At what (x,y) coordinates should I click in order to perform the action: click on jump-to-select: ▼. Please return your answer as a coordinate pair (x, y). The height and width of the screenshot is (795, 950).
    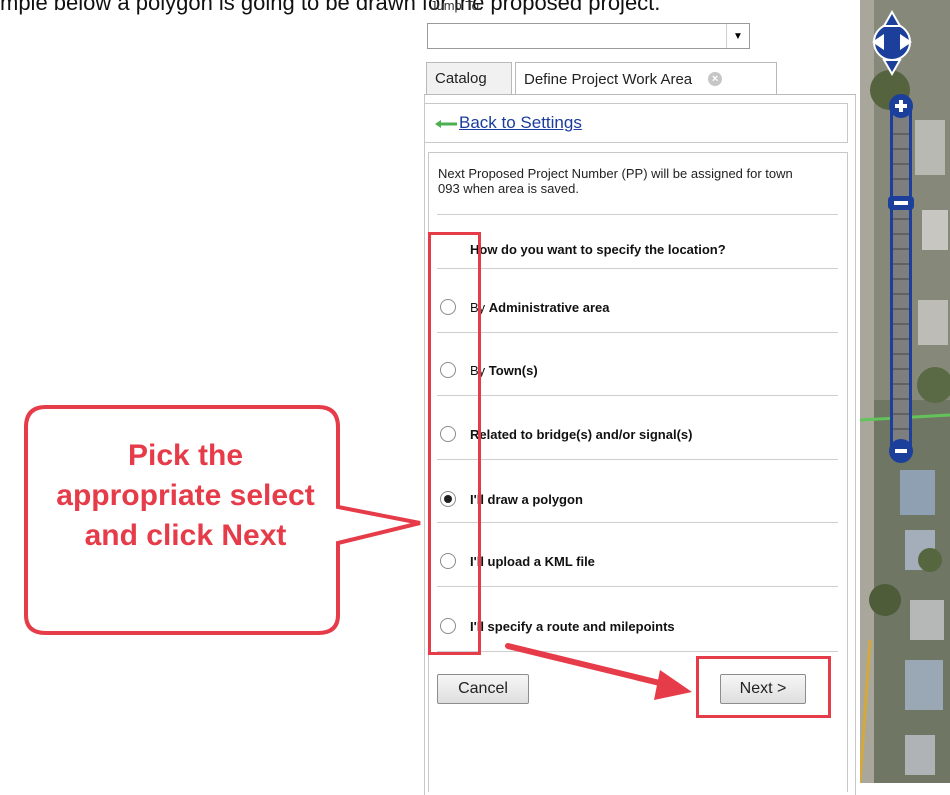
    Looking at the image, I should click on (588, 36).